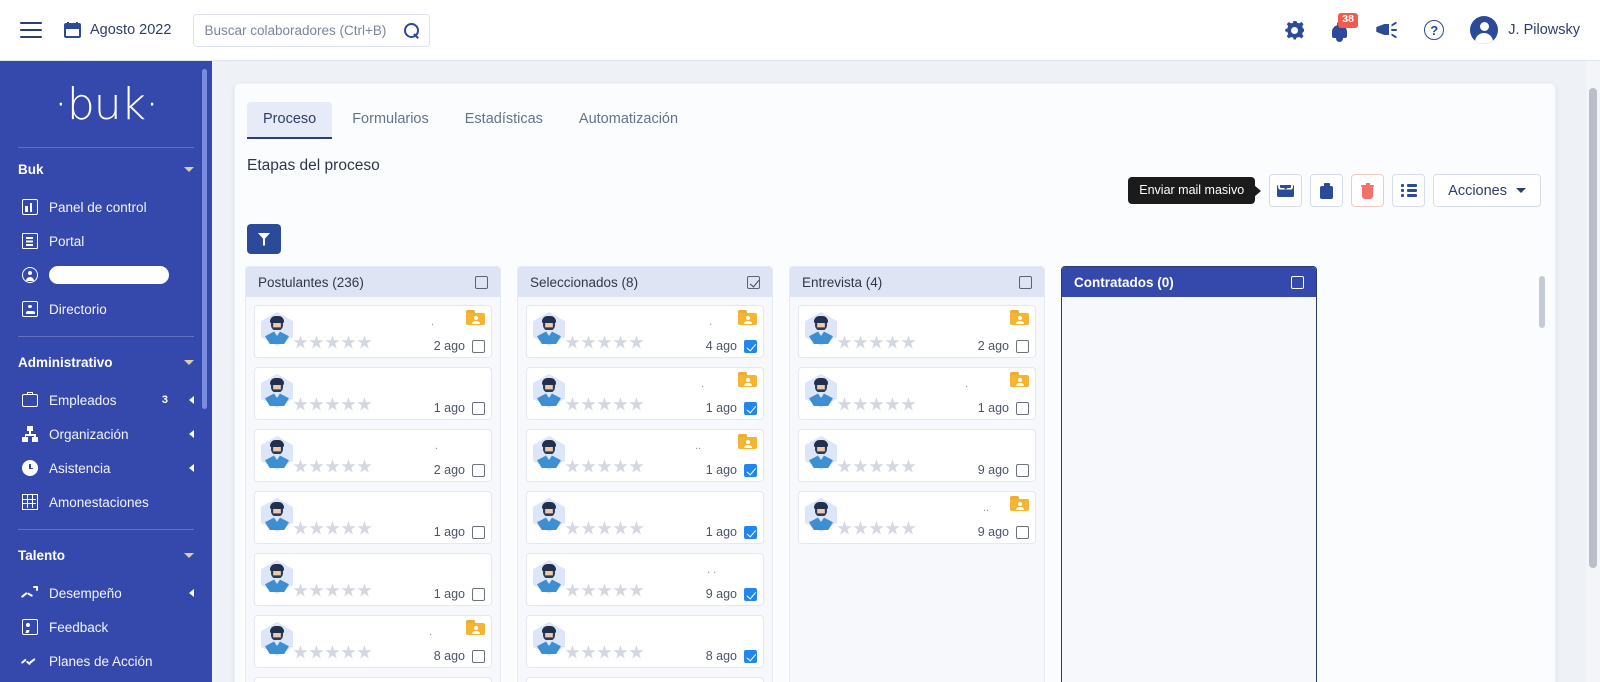  Describe the element at coordinates (106, 275) in the screenshot. I see `sidebar-item-redacted` at that location.